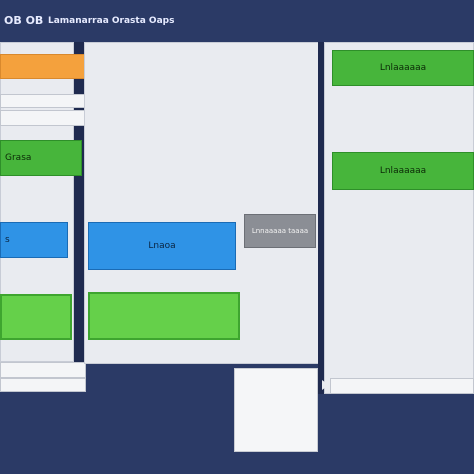 Image resolution: width=474 pixels, height=474 pixels. Describe the element at coordinates (34, 240) in the screenshot. I see `left-blue-button: s` at that location.